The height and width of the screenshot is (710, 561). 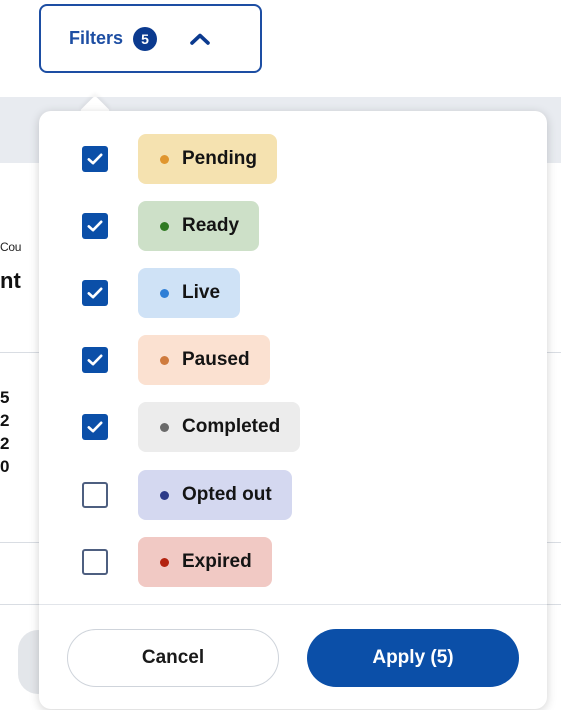 I want to click on status-chip: Expired, so click(x=205, y=562).